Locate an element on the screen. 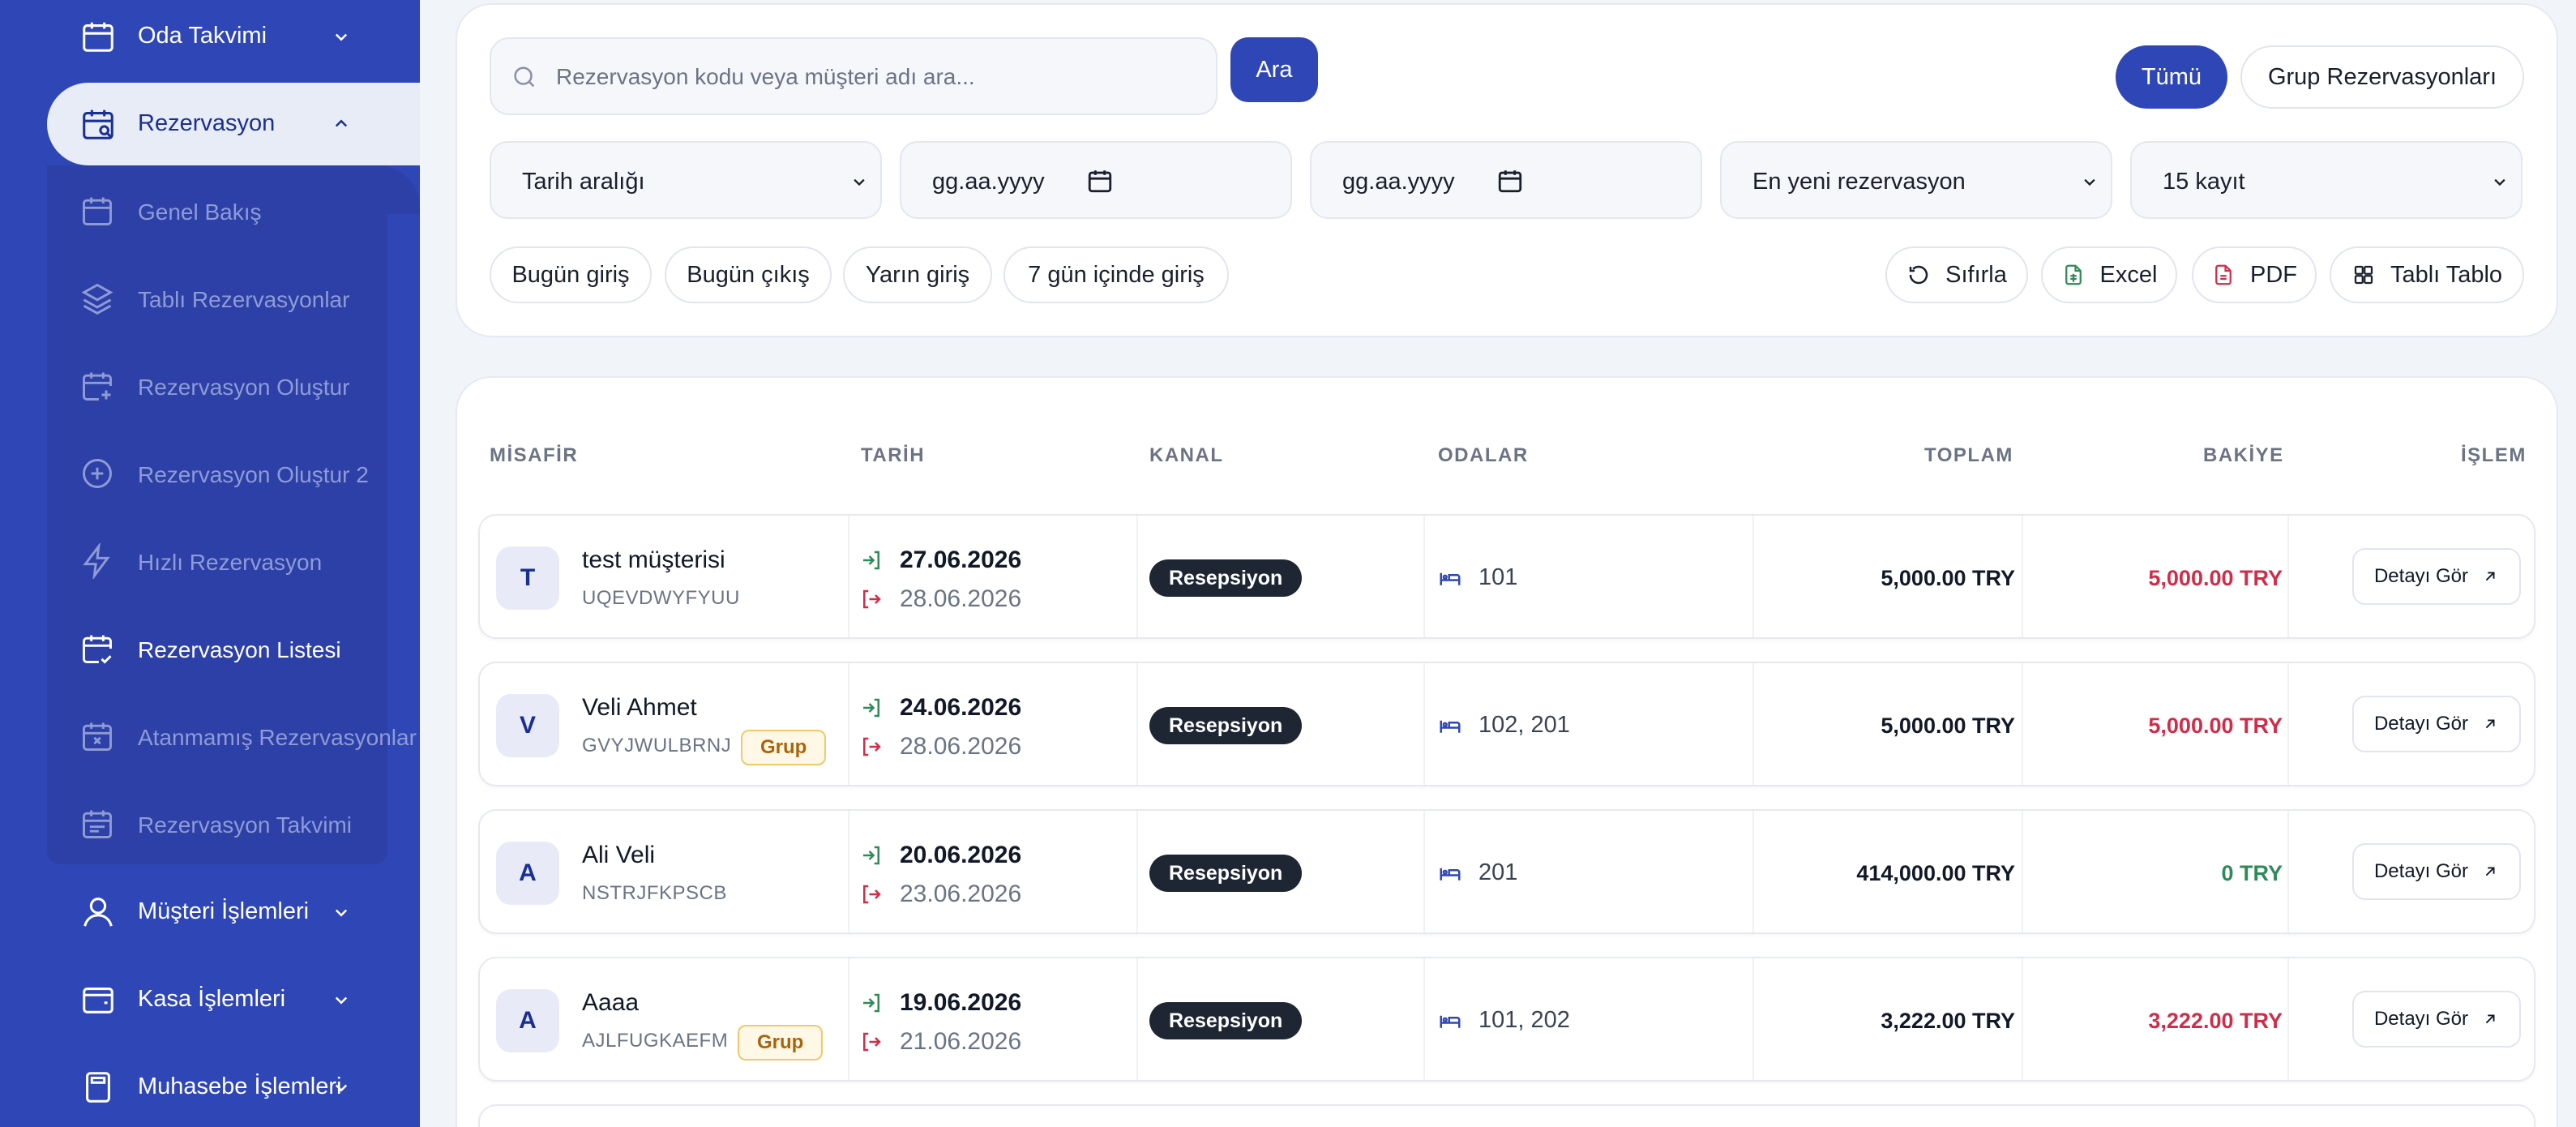 Image resolution: width=2576 pixels, height=1127 pixels. guest-name: Ali Veli is located at coordinates (619, 855).